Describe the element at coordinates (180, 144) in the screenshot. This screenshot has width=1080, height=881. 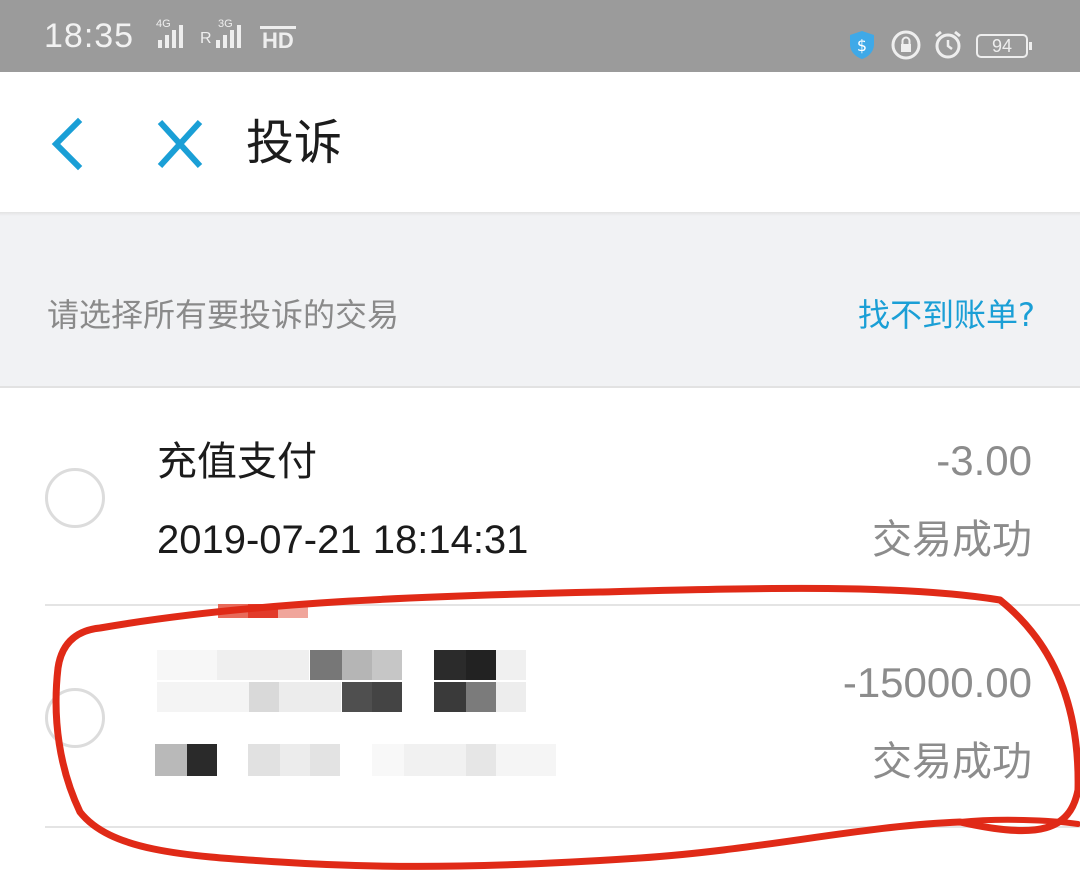
I see `close-icon` at that location.